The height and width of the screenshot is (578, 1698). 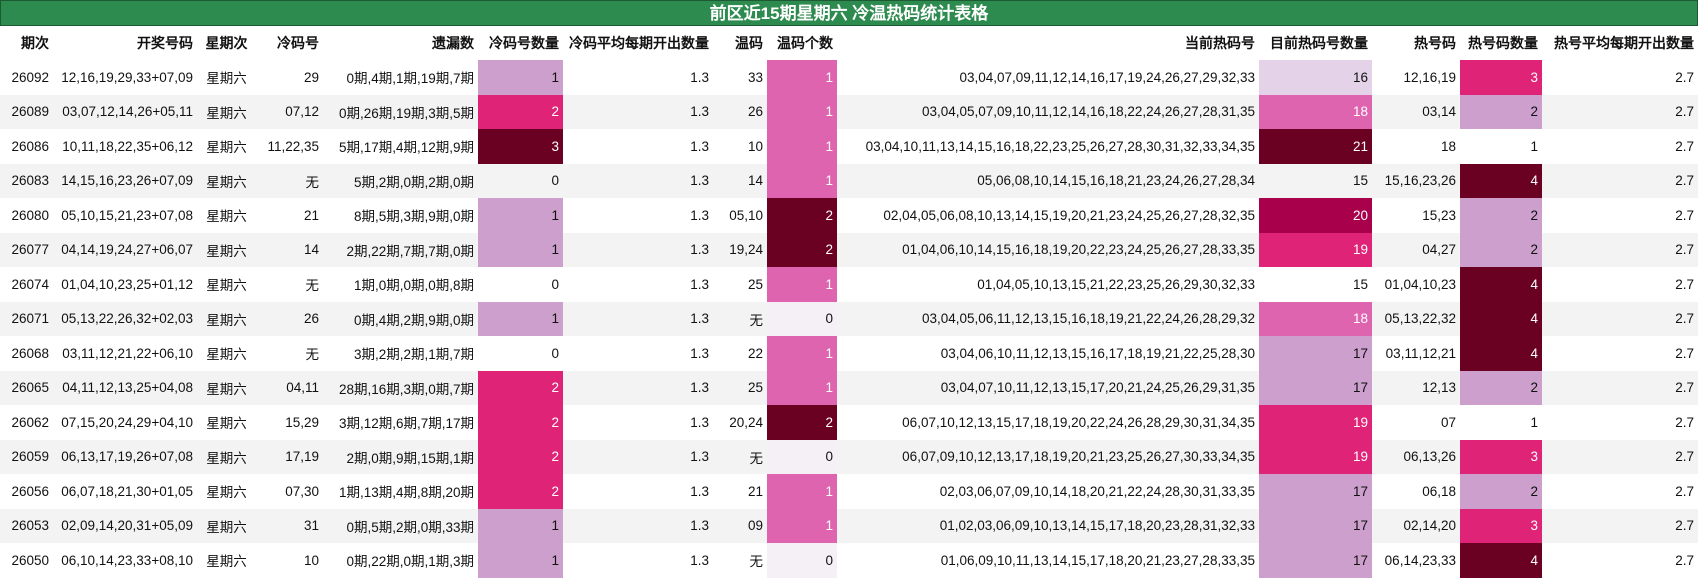 I want to click on cell-draw-numbers: 12,16,19,29,33+07,09, so click(x=125, y=77).